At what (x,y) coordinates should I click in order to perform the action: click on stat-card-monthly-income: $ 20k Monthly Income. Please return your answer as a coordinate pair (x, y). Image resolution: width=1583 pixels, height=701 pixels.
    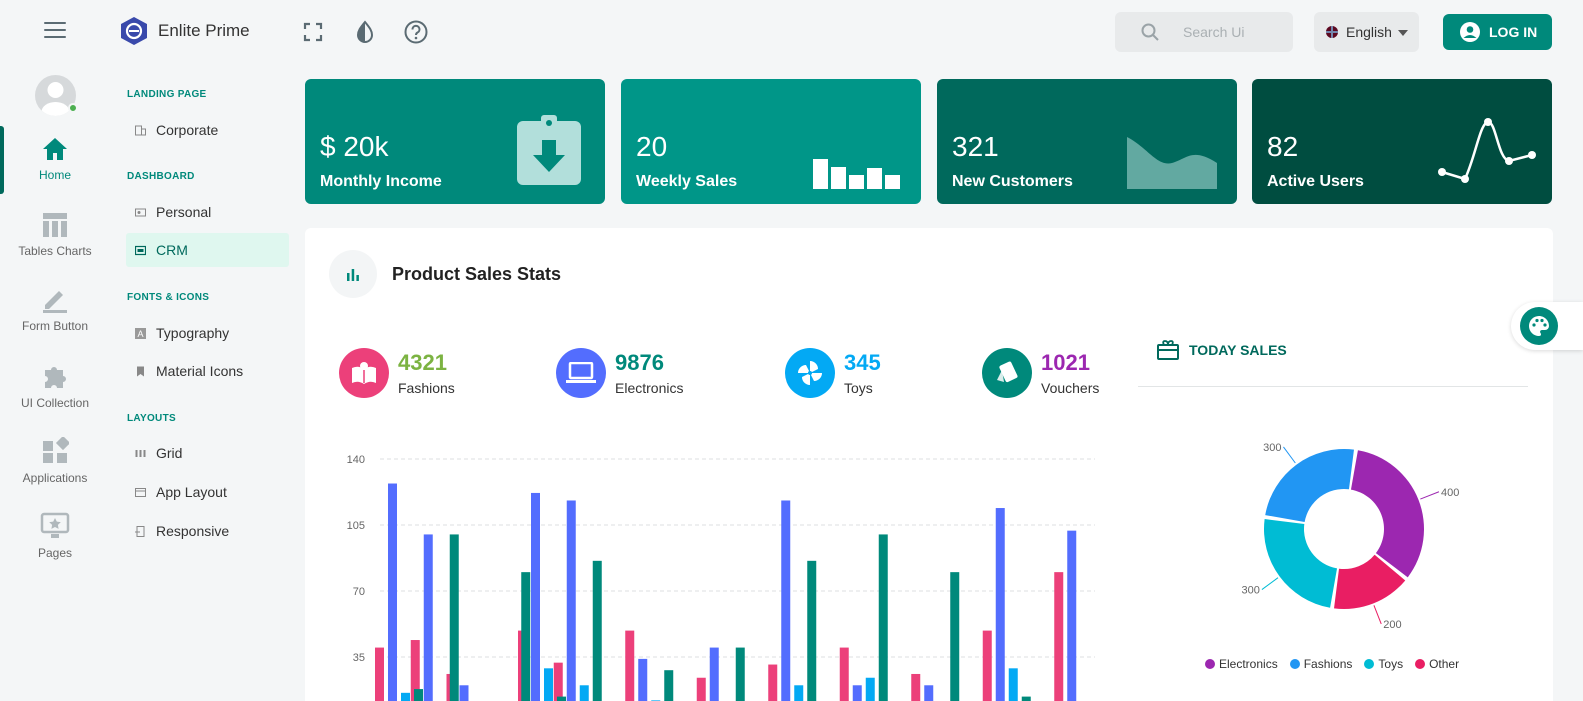
    Looking at the image, I should click on (455, 141).